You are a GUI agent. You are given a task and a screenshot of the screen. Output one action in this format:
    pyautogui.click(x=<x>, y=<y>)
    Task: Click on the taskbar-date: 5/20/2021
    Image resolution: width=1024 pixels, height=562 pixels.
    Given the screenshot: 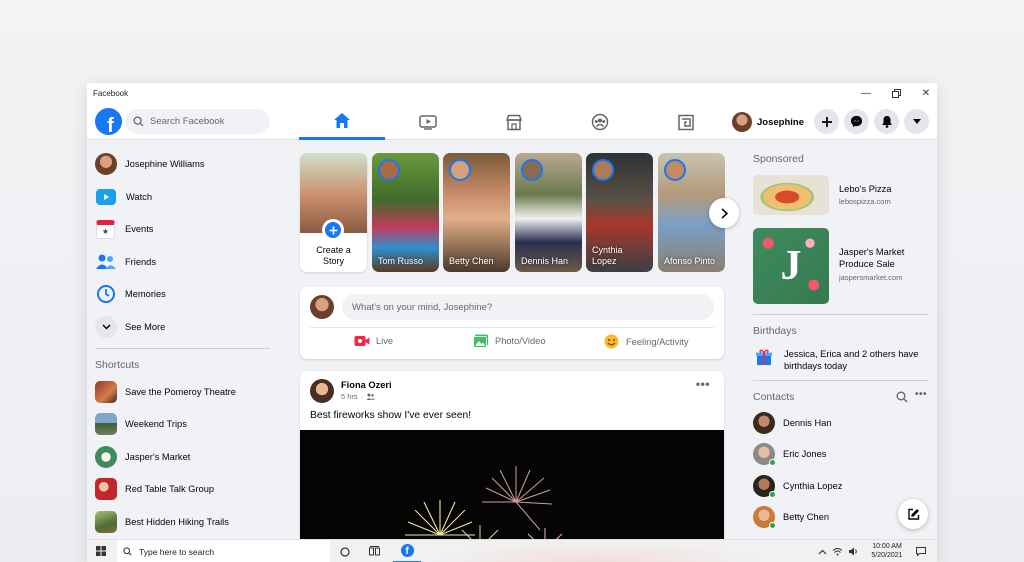 What is the action you would take?
    pyautogui.click(x=887, y=555)
    